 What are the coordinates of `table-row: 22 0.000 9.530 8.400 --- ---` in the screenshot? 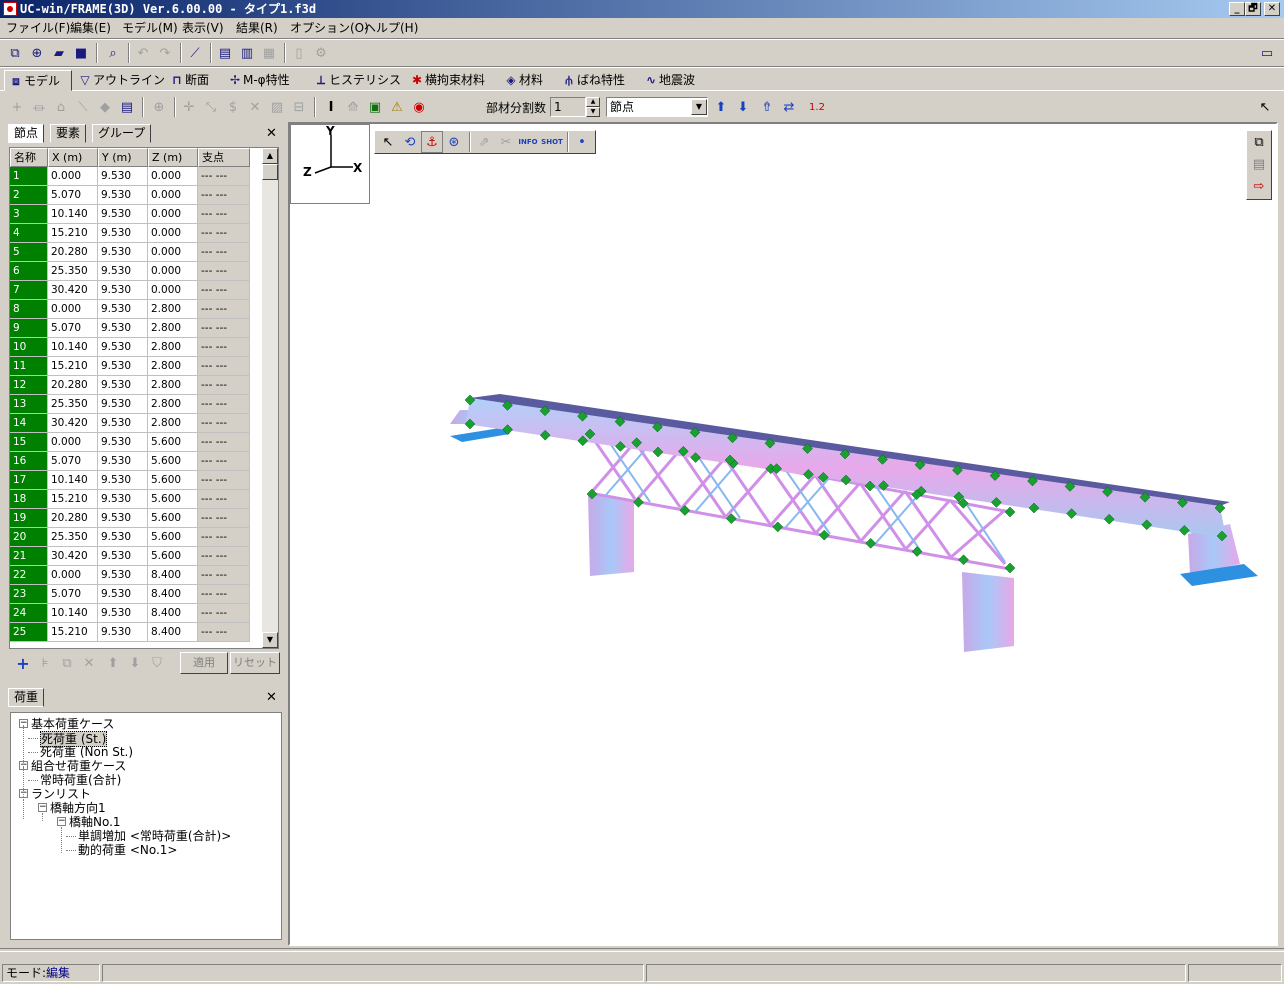 It's located at (136, 575).